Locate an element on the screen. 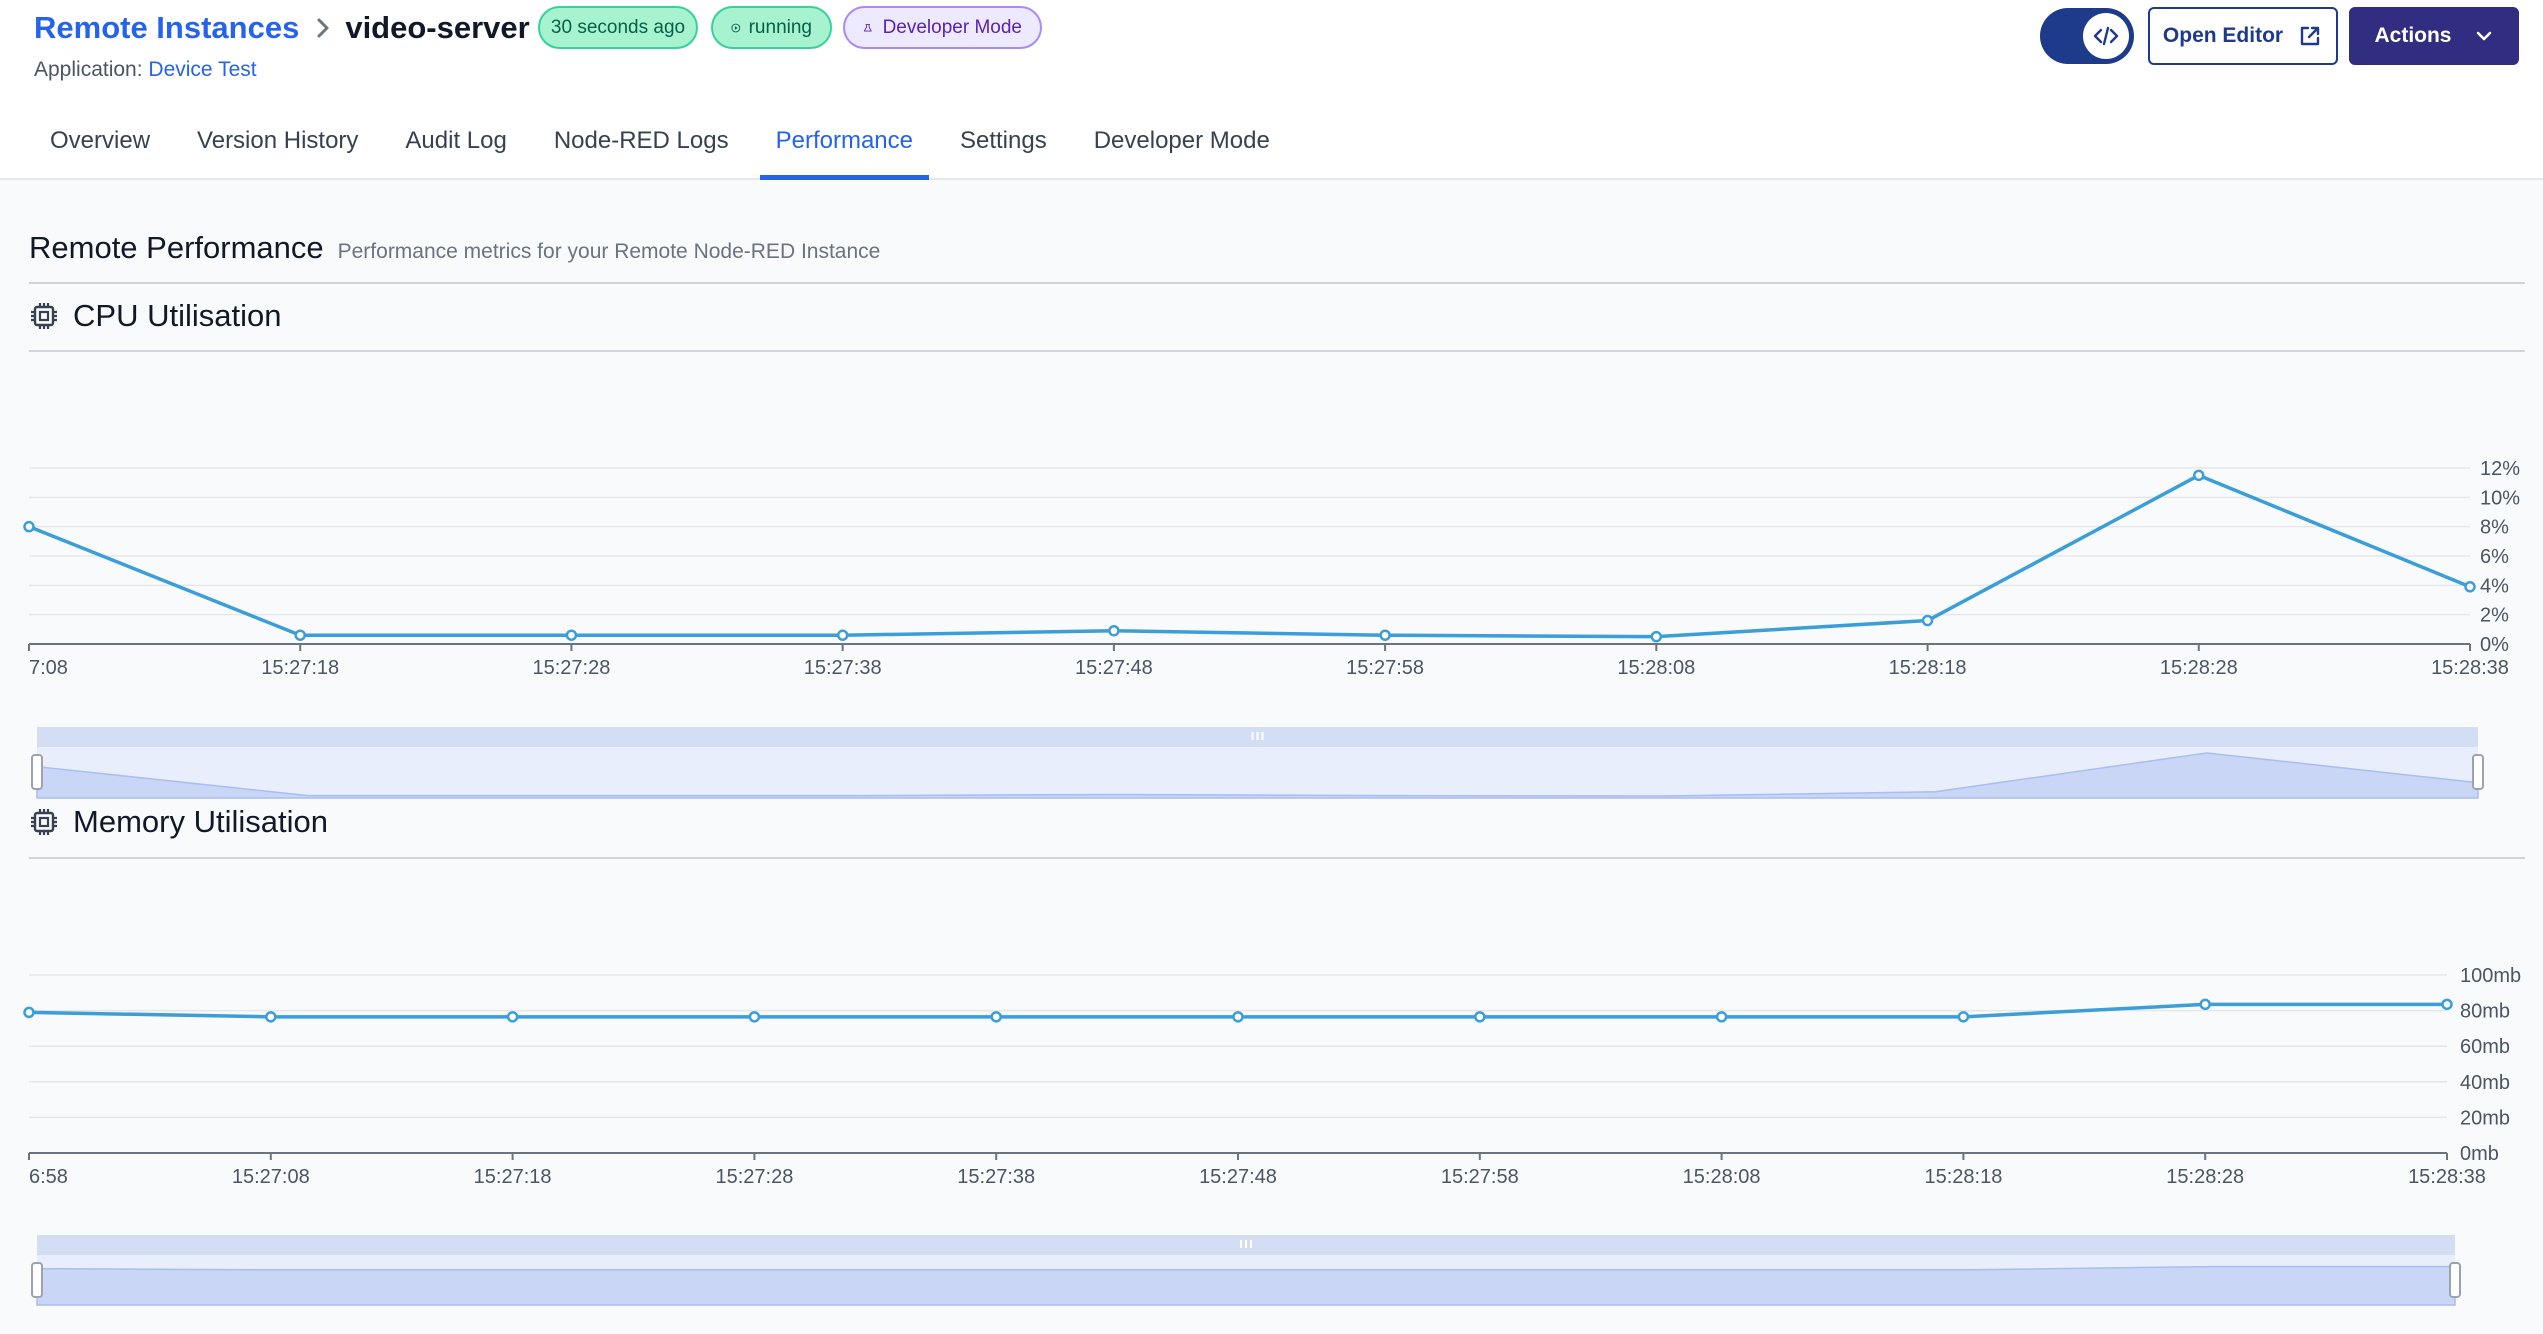 This screenshot has height=1334, width=2543. memory-chart-divider is located at coordinates (1277, 858).